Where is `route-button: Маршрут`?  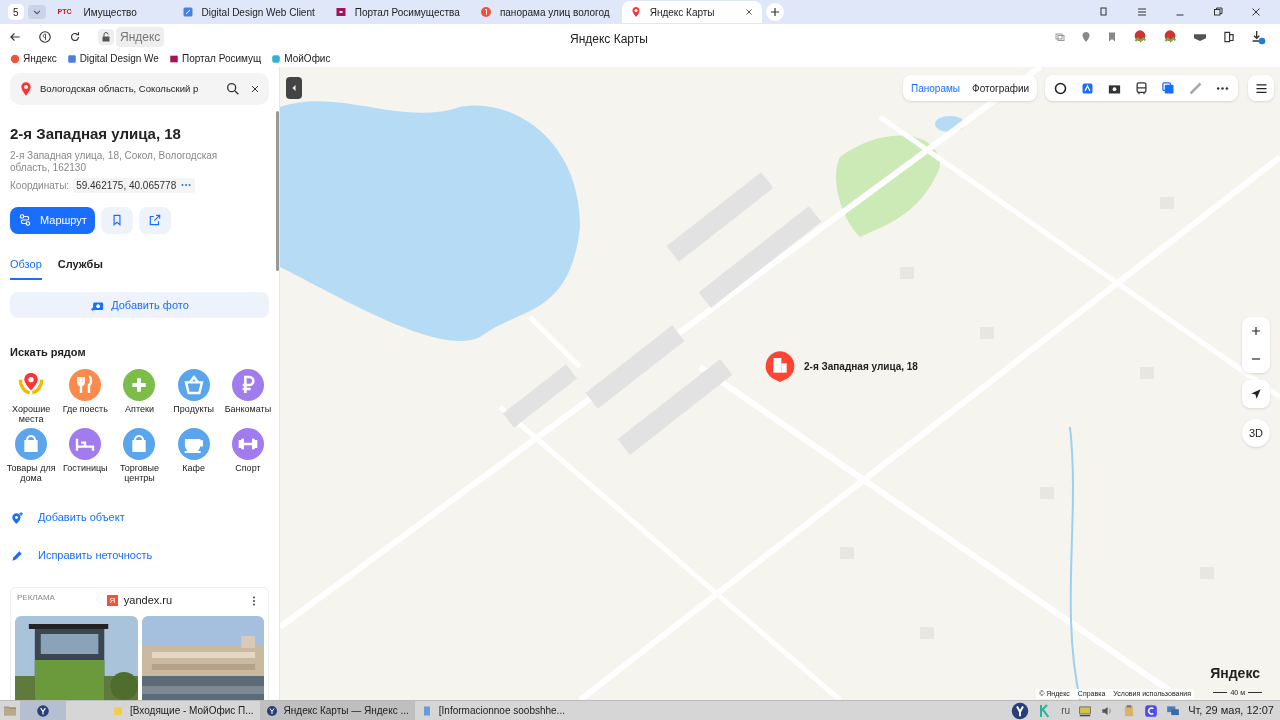
route-button: Маршрут is located at coordinates (52, 220).